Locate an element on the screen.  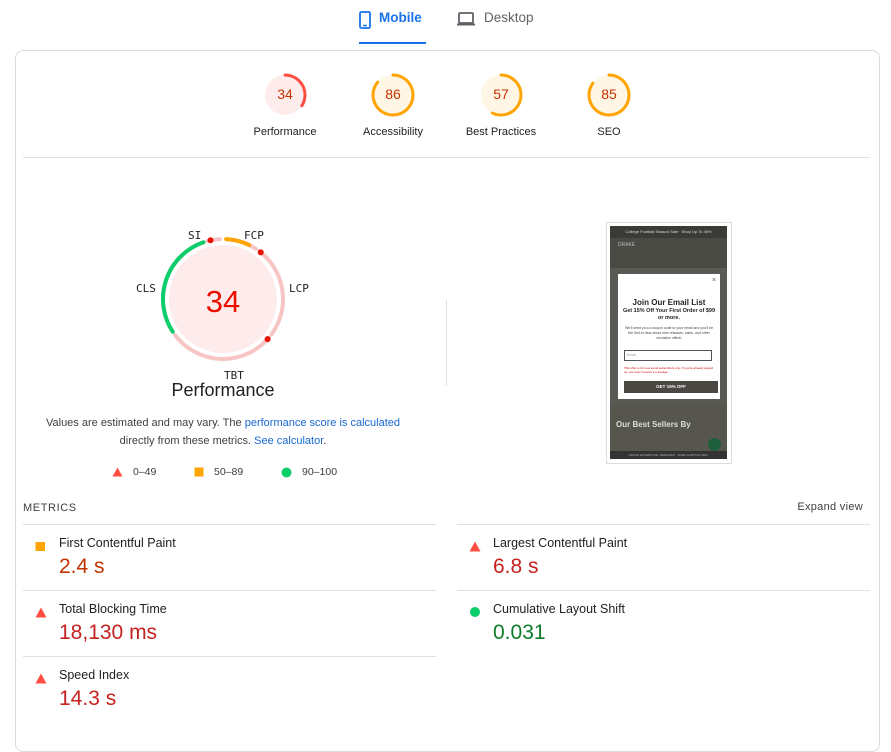
metric-value: 14.3 s is located at coordinates (88, 698).